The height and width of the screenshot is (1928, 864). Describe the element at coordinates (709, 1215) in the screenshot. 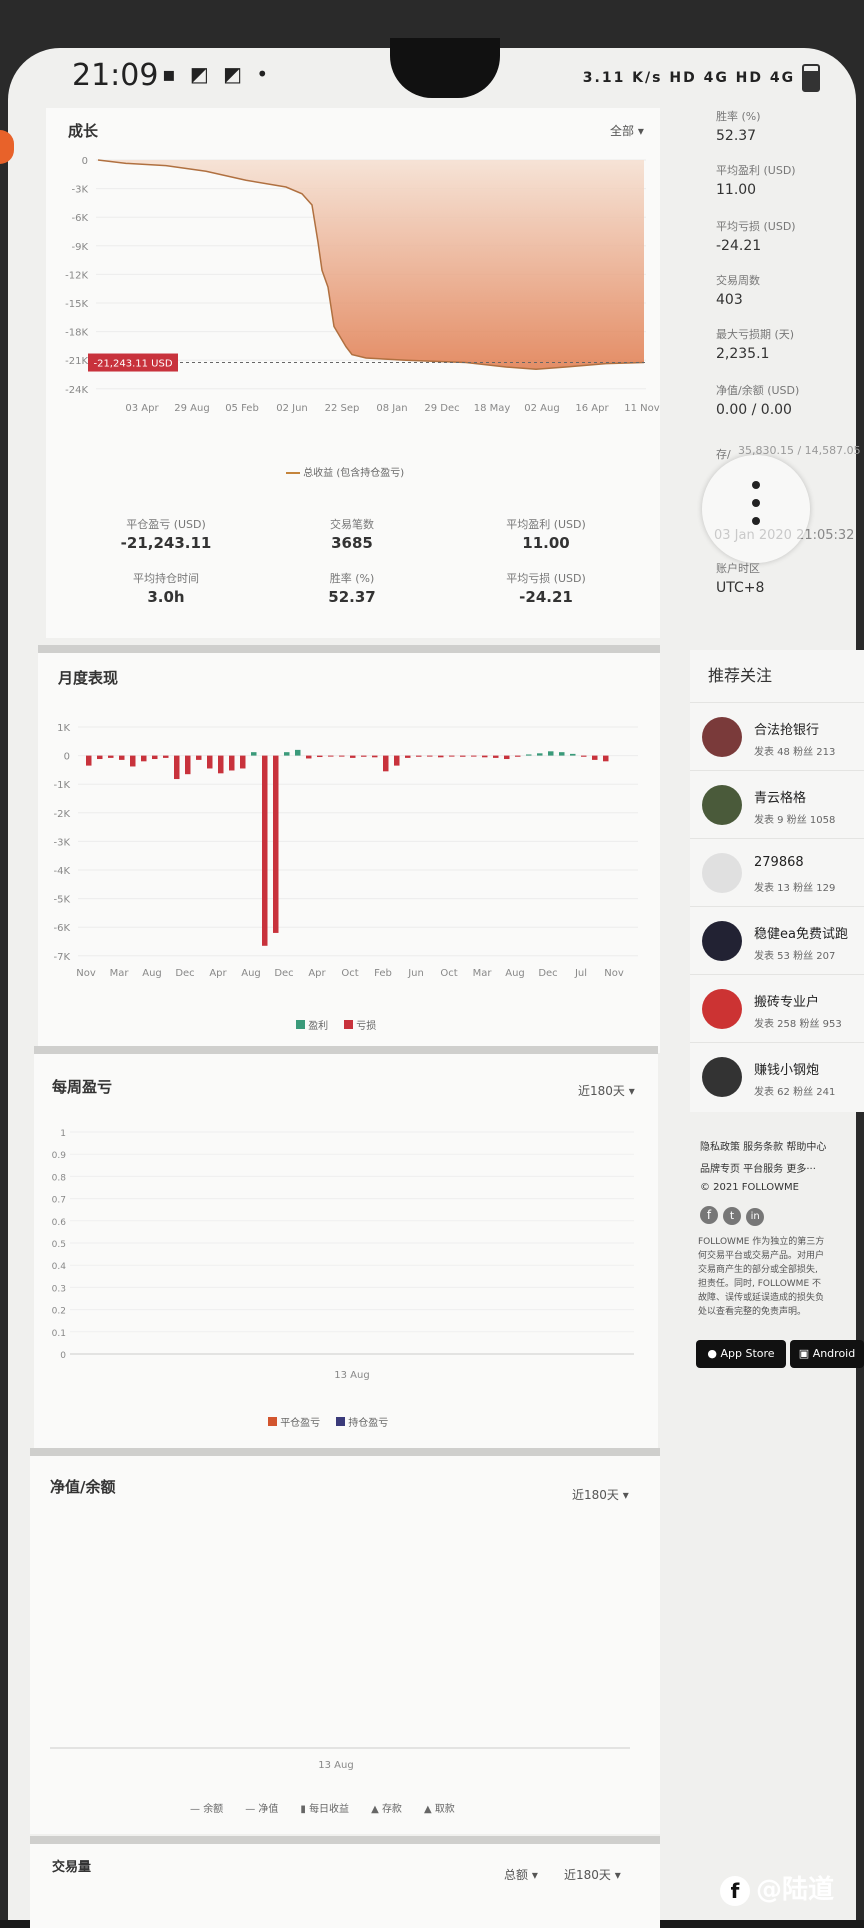

I see `facebook-icon: f` at that location.